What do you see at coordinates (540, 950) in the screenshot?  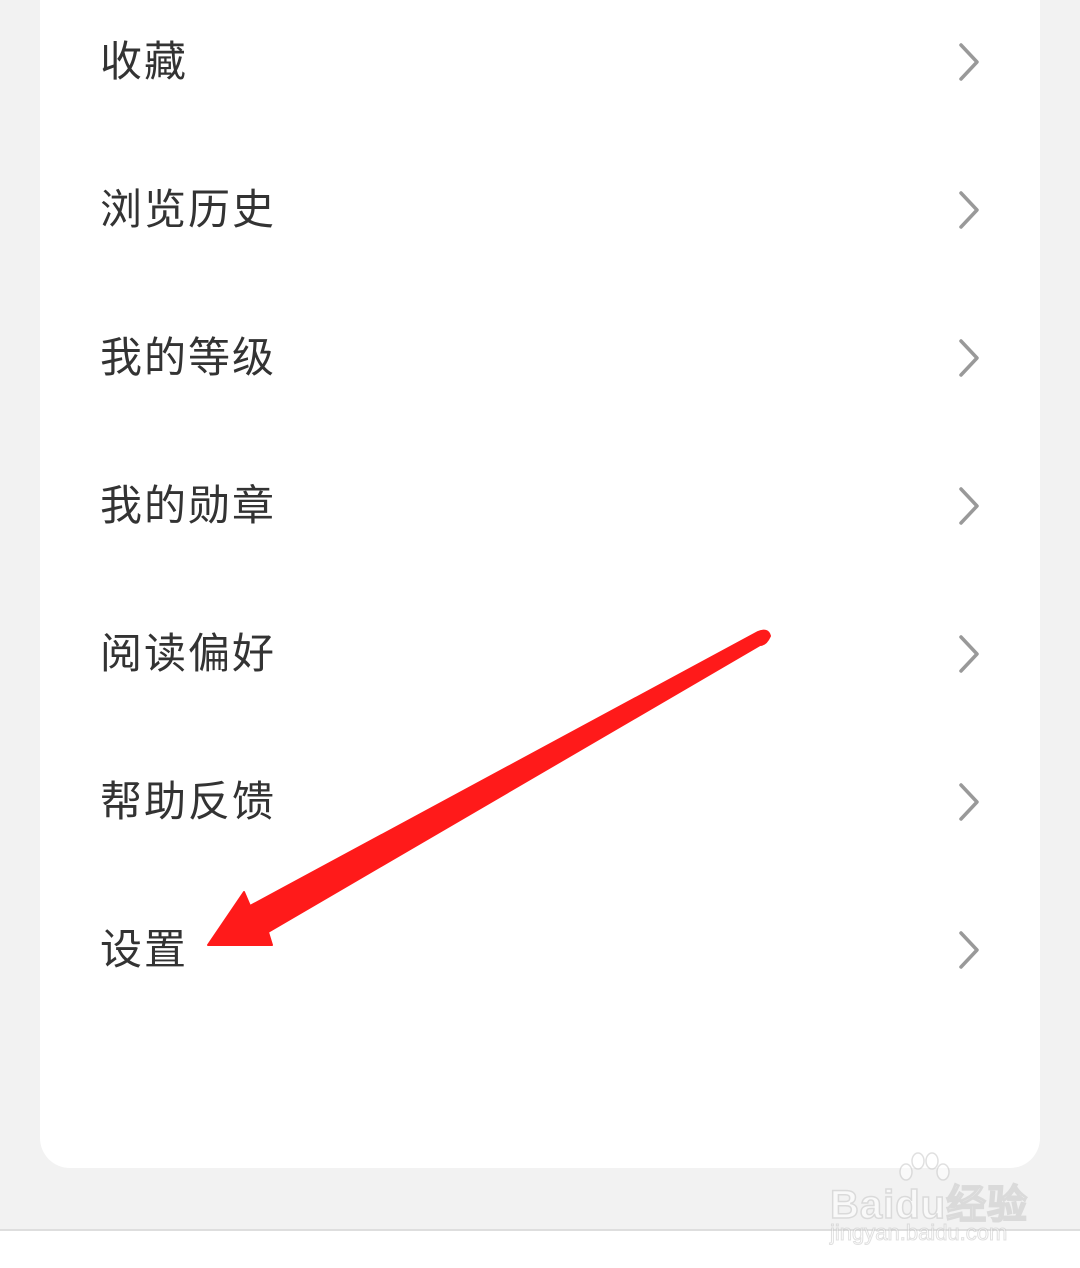 I see `menu-item-settings: 设置` at bounding box center [540, 950].